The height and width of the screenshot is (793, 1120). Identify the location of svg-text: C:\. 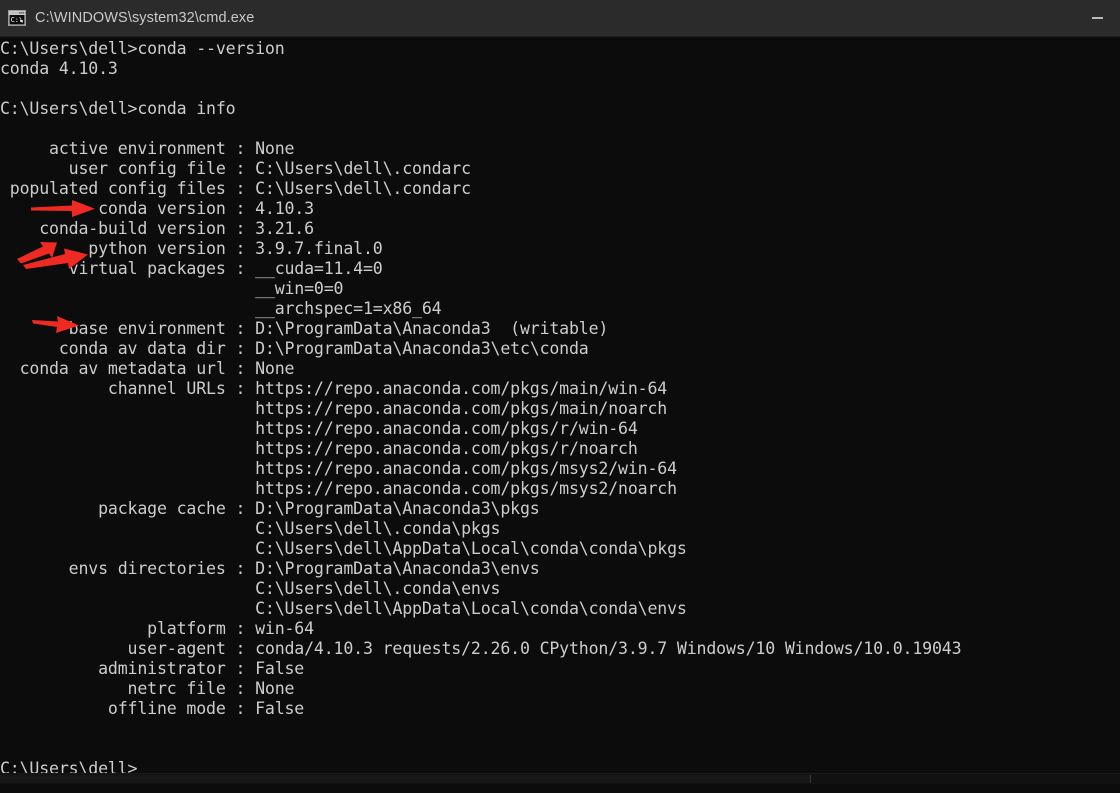
(17, 20).